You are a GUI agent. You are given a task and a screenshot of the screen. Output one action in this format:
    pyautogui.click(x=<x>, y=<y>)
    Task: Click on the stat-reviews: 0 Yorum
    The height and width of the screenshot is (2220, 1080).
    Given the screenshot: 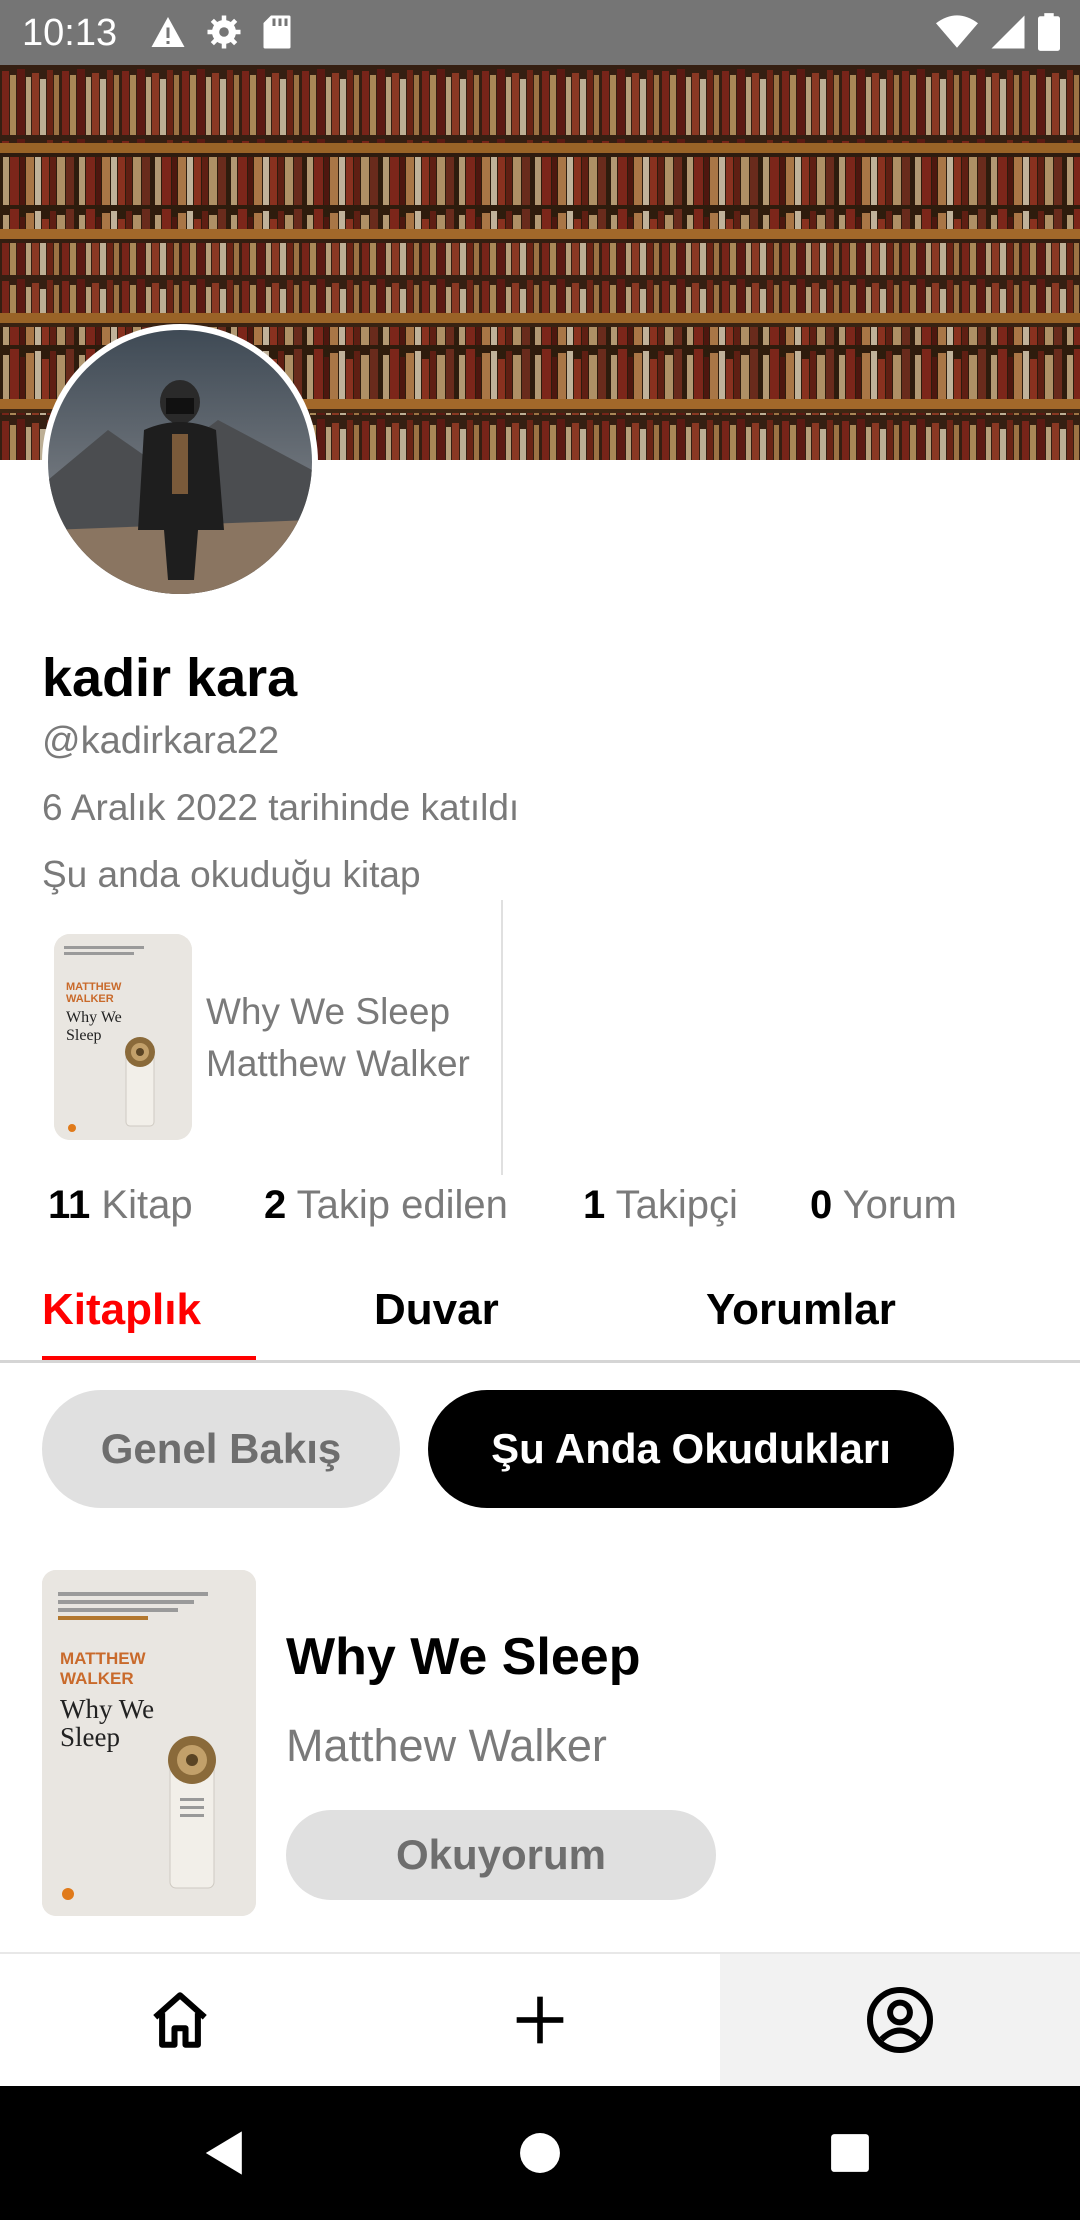 What is the action you would take?
    pyautogui.click(x=883, y=1205)
    